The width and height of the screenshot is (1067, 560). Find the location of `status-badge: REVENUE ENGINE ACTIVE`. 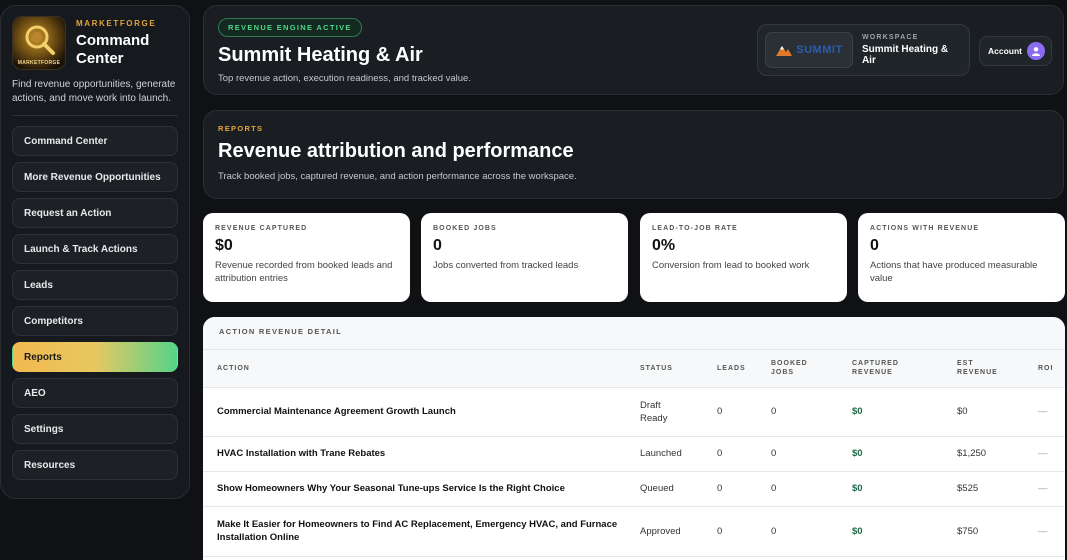

status-badge: REVENUE ENGINE ACTIVE is located at coordinates (290, 27).